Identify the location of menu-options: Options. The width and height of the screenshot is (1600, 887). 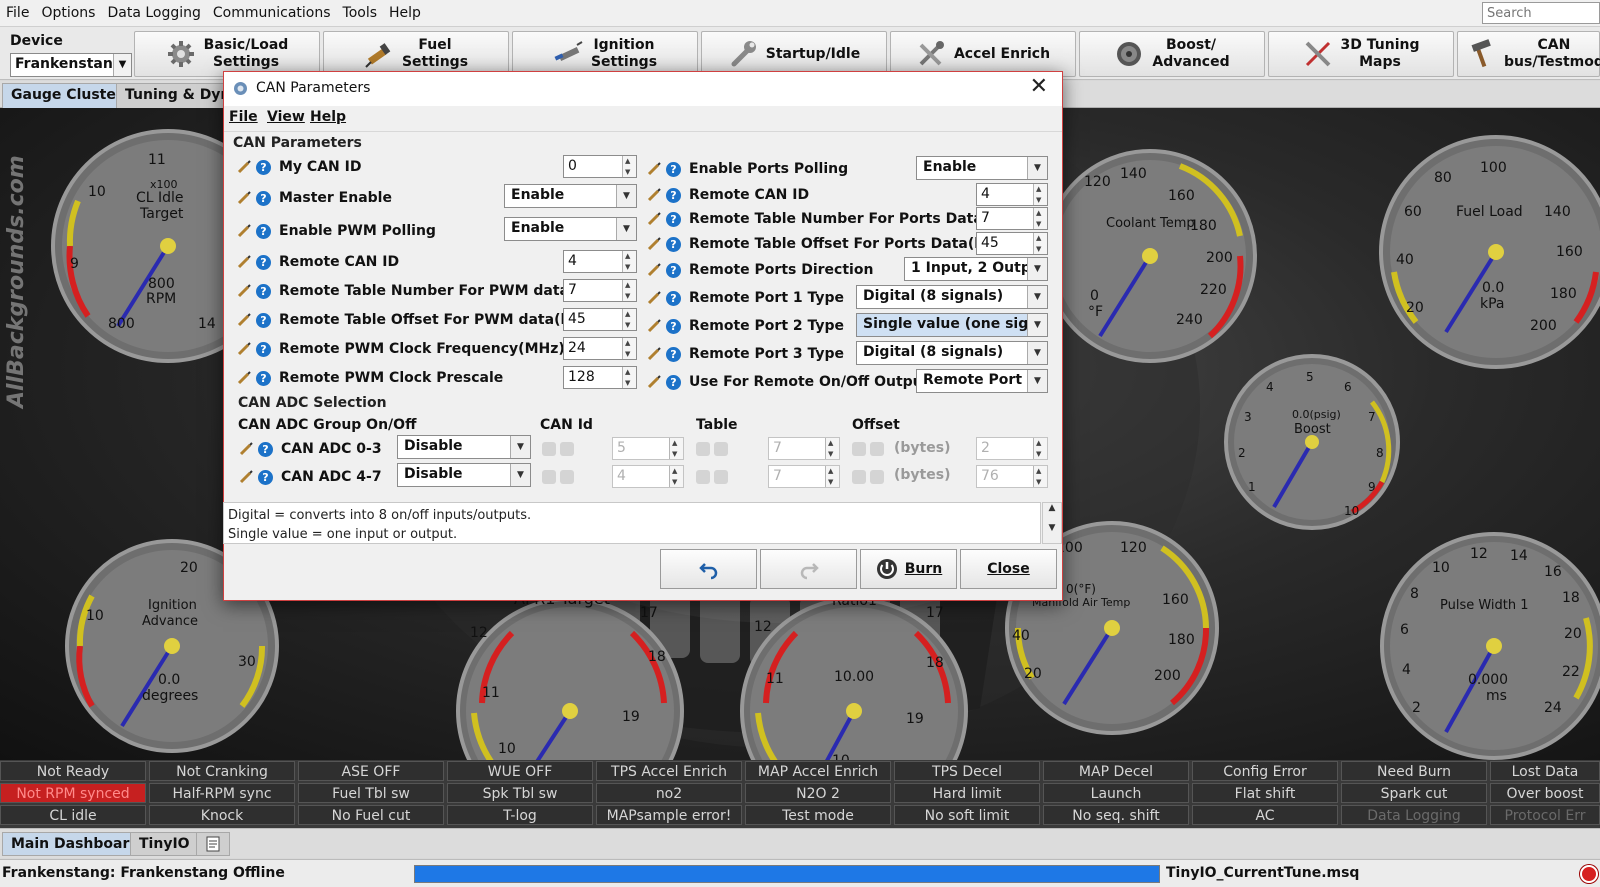
(68, 13).